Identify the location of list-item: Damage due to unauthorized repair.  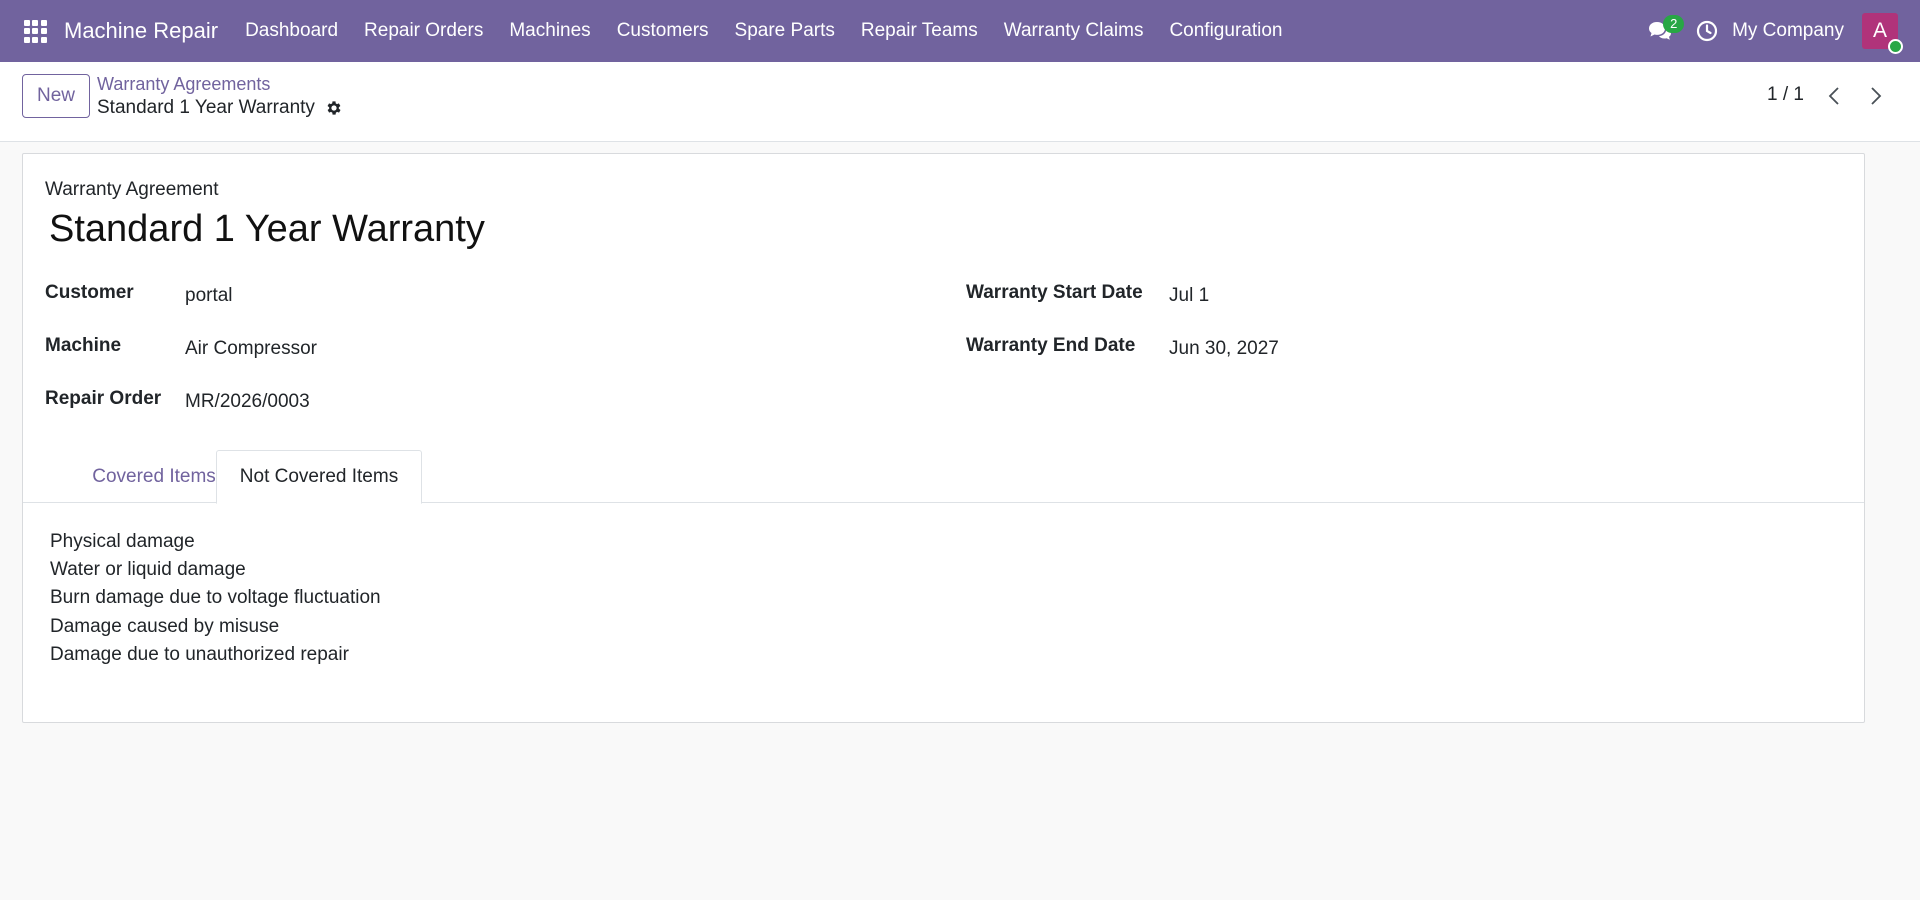
(199, 654).